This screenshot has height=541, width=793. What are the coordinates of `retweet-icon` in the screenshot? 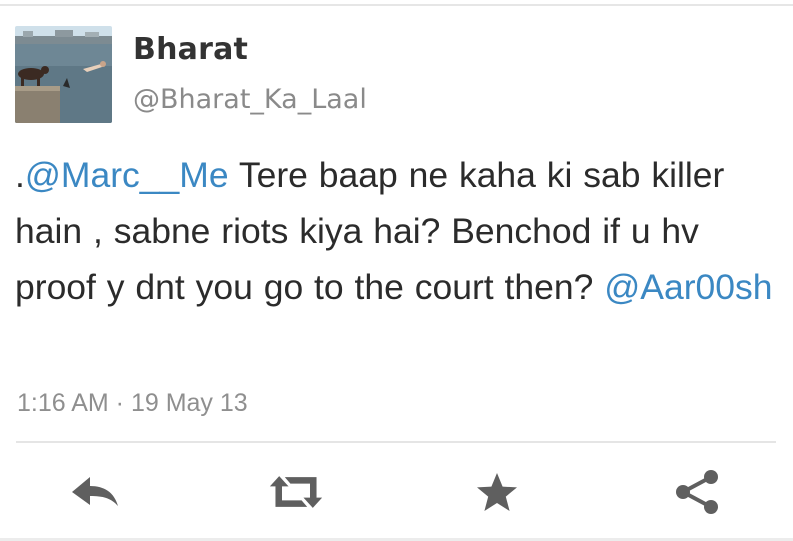 It's located at (296, 492).